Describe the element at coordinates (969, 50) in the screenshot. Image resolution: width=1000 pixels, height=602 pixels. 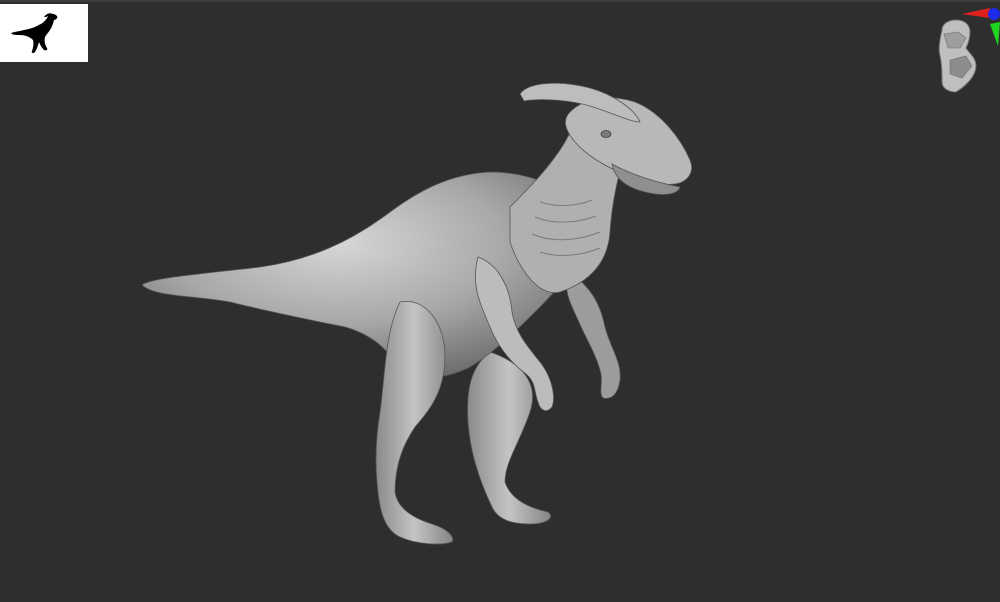
I see `head-navigation-icon` at that location.